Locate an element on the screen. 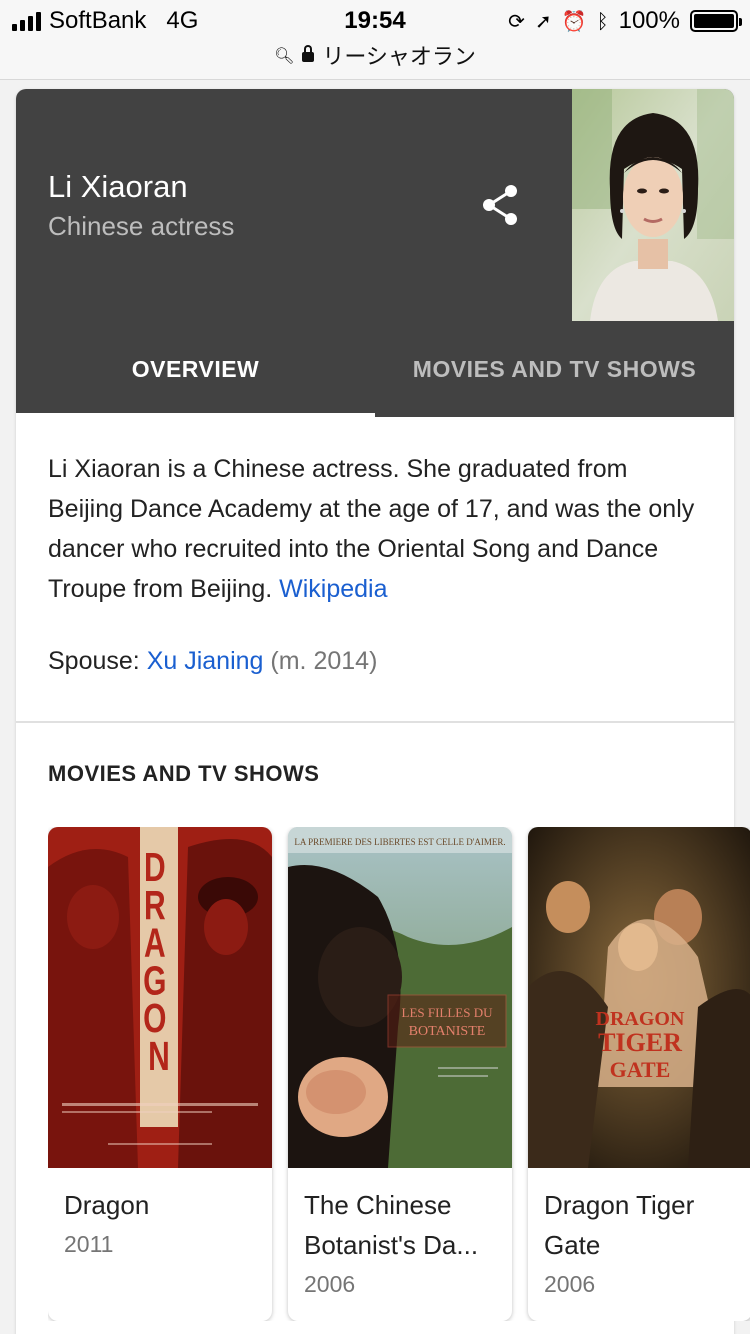 Image resolution: width=750 pixels, height=1334 pixels. poster-title-dragon-tiger-gate-3: GATE is located at coordinates (640, 1069).